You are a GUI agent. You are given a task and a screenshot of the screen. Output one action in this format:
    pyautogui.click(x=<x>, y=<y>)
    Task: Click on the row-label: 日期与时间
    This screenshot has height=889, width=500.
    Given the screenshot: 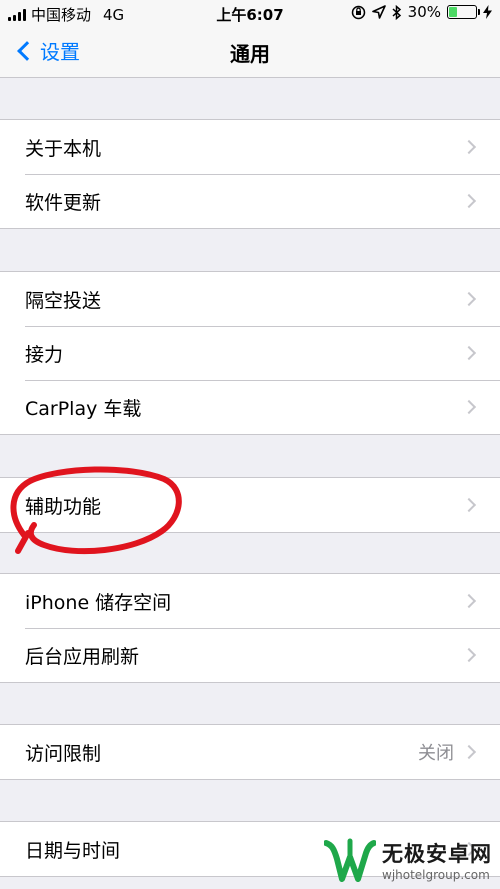 What is the action you would take?
    pyautogui.click(x=73, y=850)
    